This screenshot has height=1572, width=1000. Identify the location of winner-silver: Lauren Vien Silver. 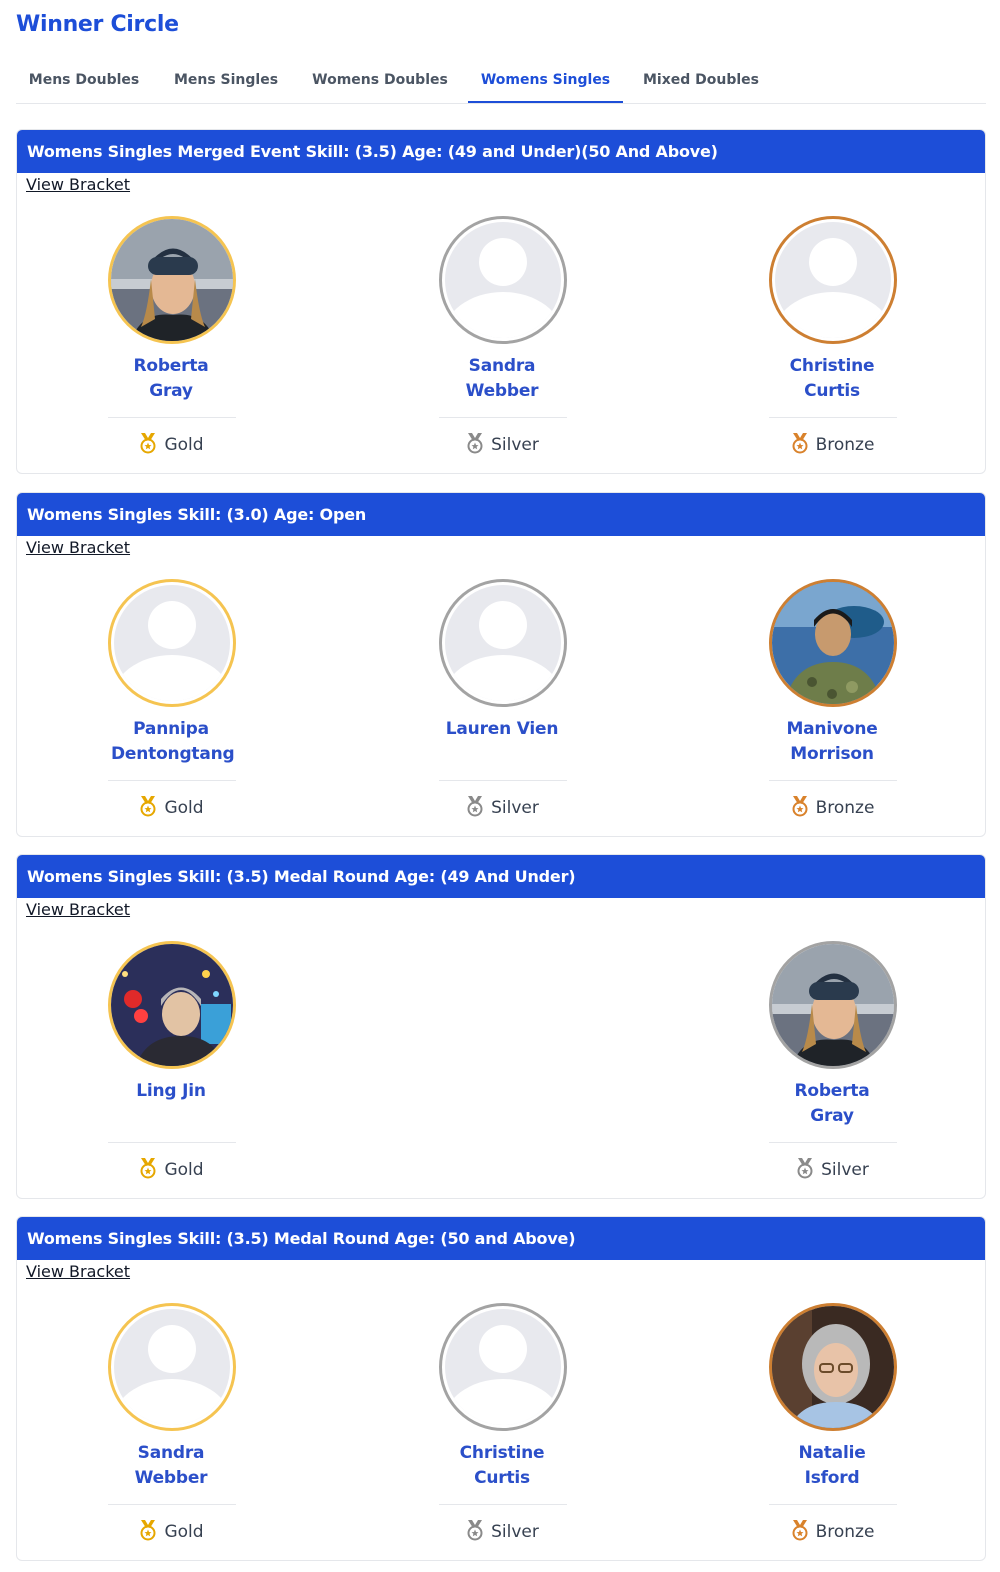
(502, 704).